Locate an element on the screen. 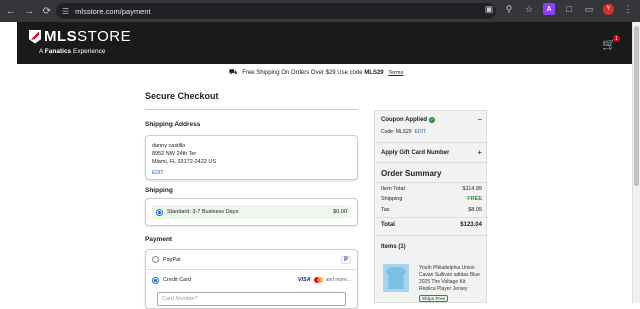 The width and height of the screenshot is (640, 309). bookmark-star-icon: ☆ is located at coordinates (529, 9).